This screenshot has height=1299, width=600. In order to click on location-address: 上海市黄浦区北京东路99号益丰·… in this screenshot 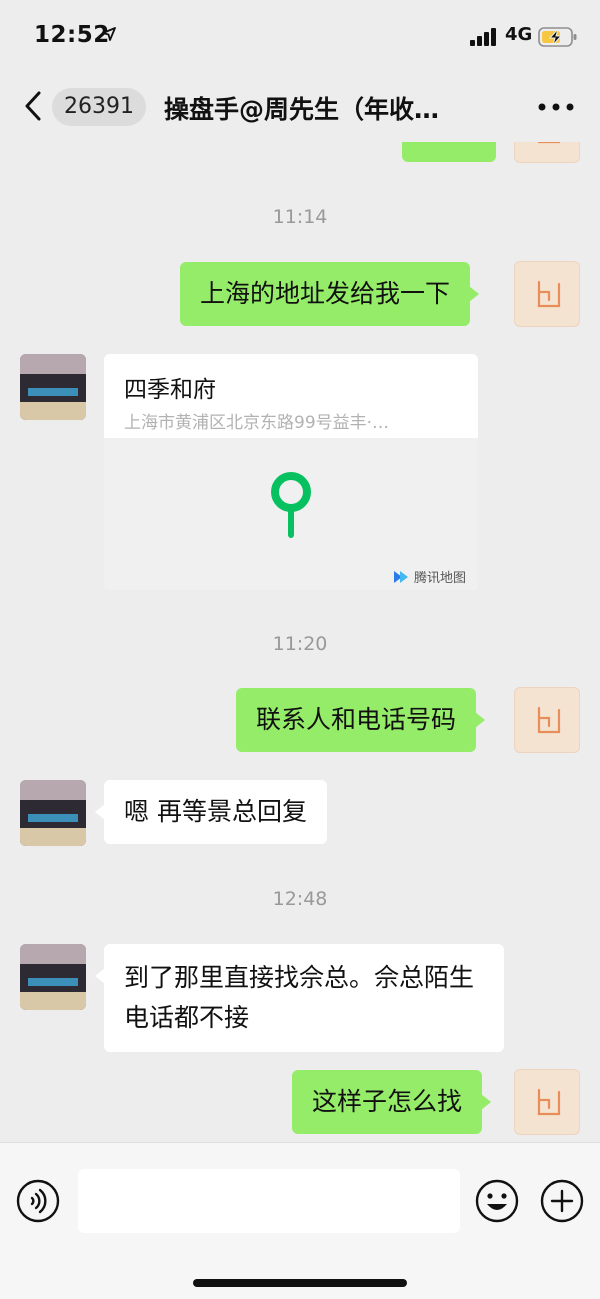, I will do `click(257, 423)`.